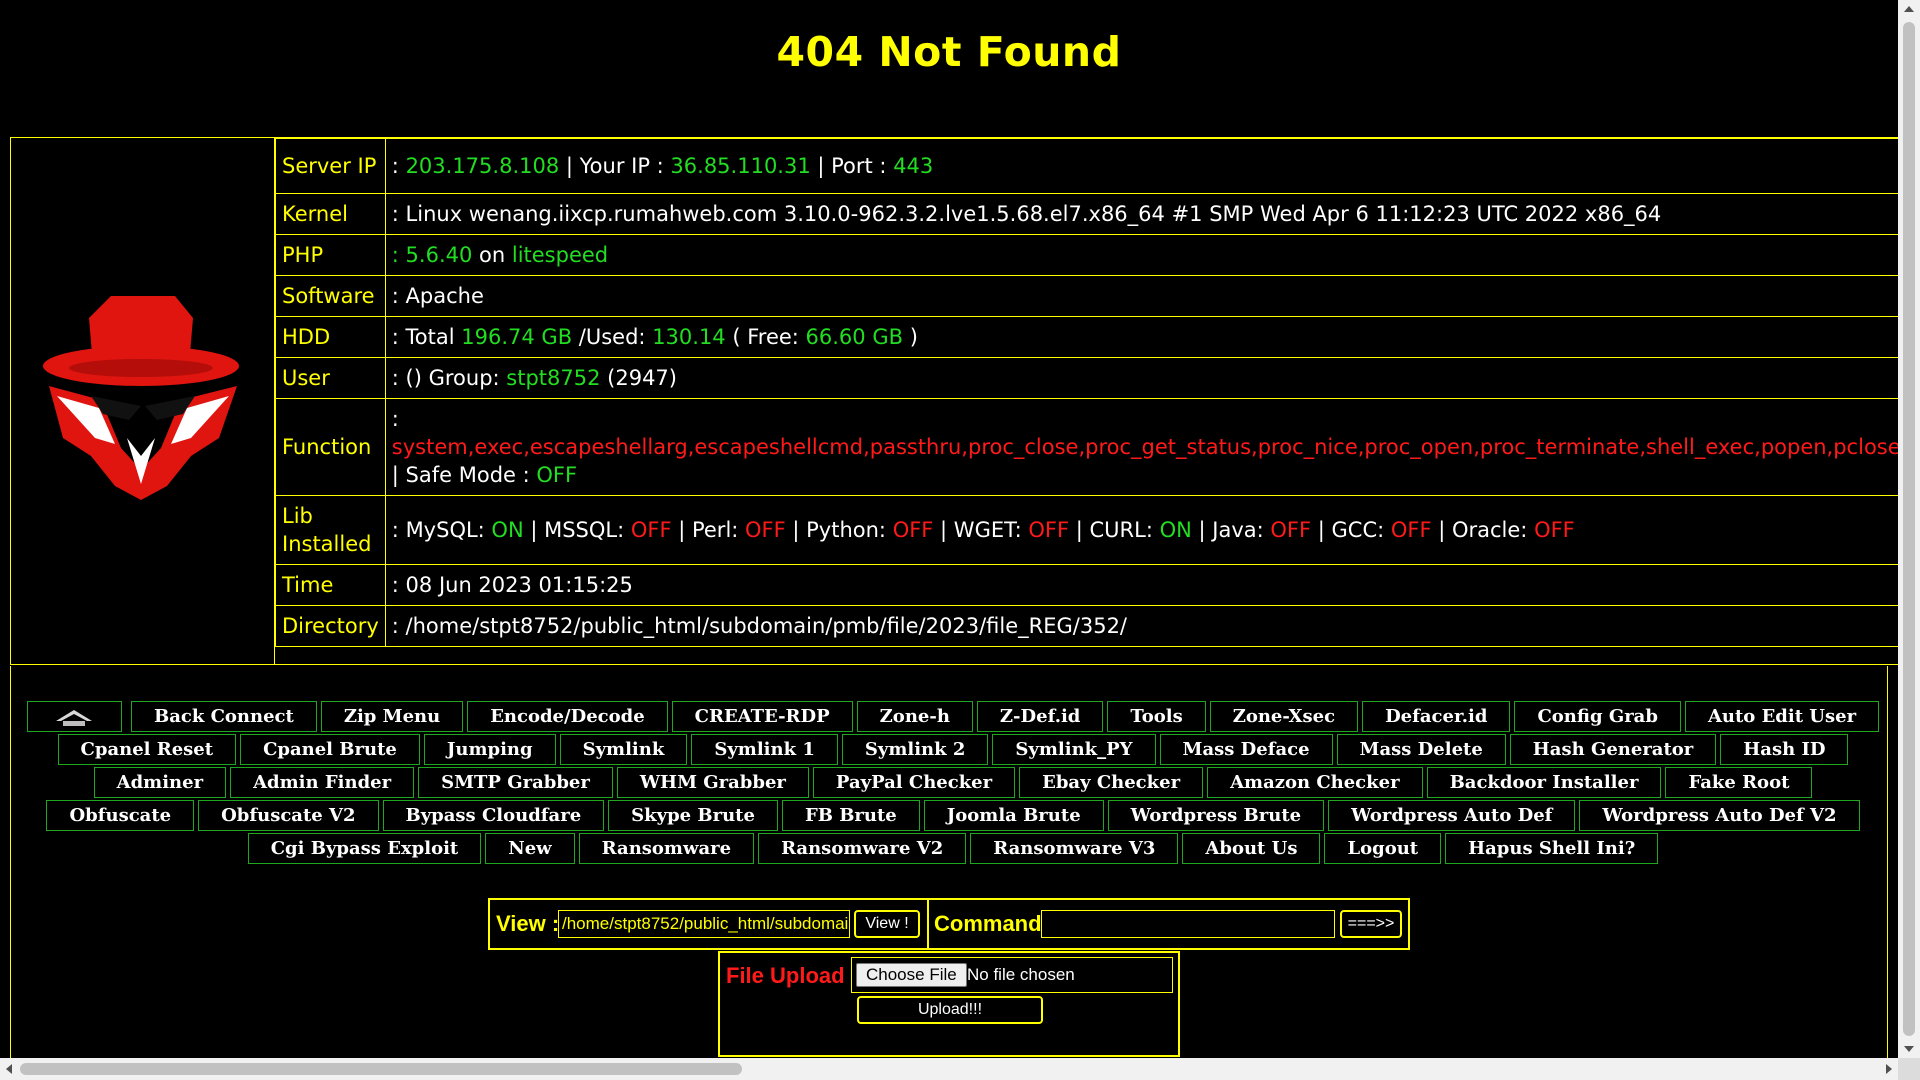 The image size is (1920, 1080). I want to click on menu-button-cgi-bypass-exploit: Cgi Bypass Exploit, so click(364, 848).